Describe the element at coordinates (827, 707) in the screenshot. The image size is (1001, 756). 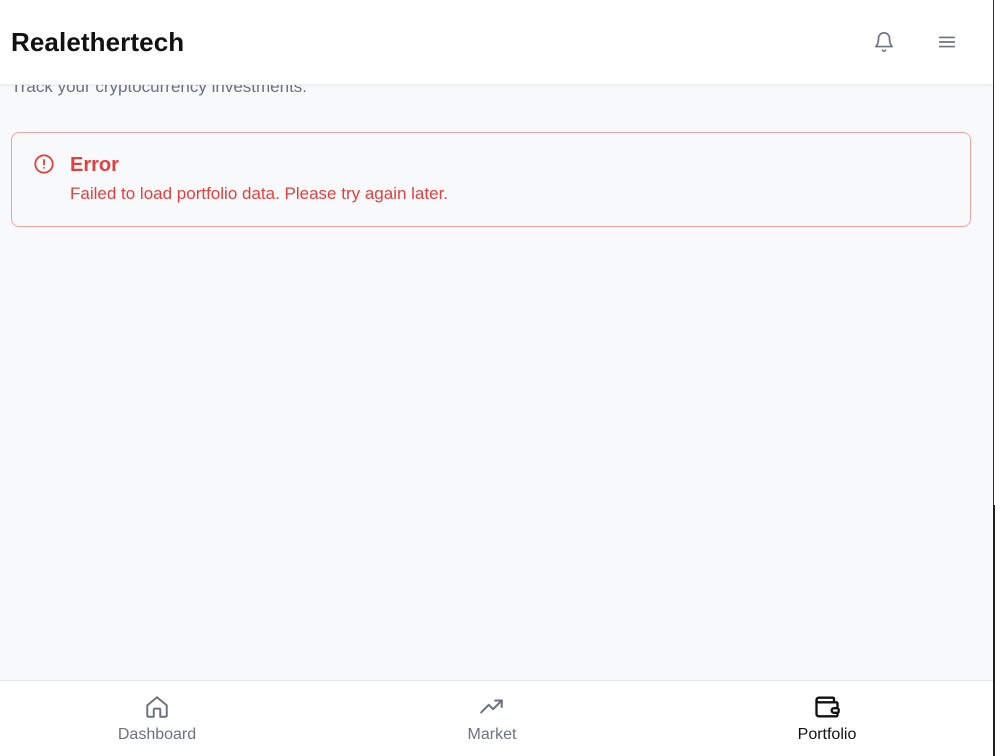
I see `wallet-icon` at that location.